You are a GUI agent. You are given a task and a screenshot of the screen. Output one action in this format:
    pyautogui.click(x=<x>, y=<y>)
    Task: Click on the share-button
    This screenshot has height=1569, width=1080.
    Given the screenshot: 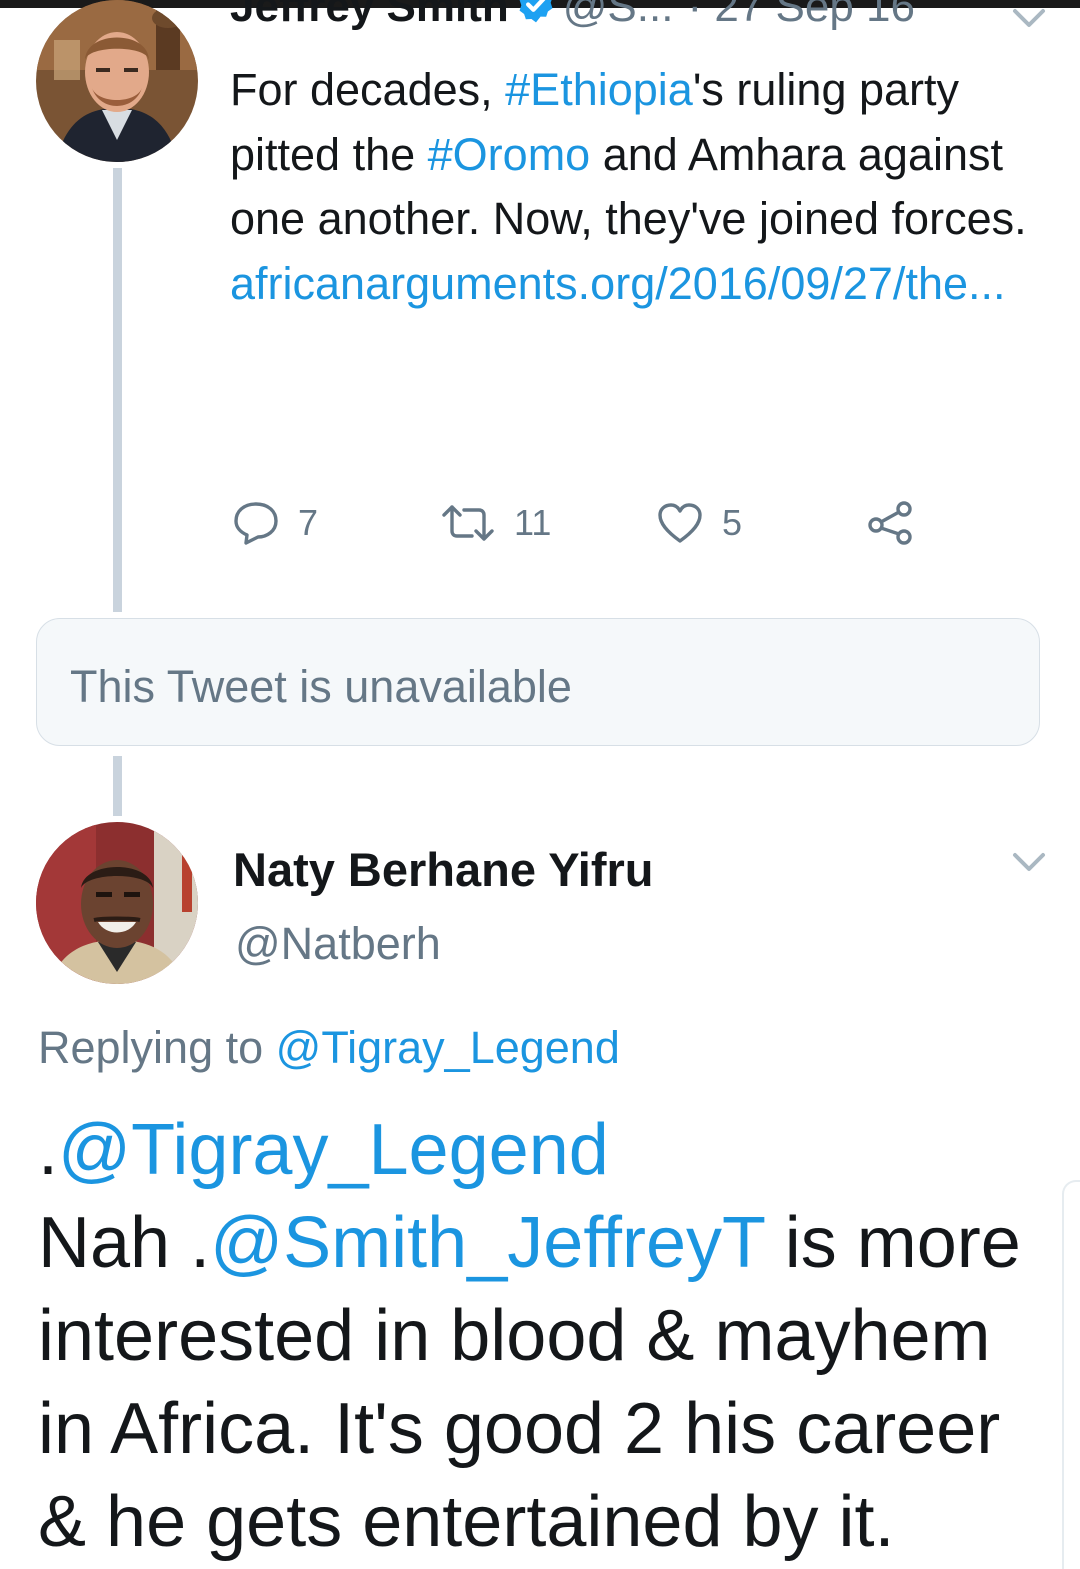 What is the action you would take?
    pyautogui.click(x=890, y=523)
    